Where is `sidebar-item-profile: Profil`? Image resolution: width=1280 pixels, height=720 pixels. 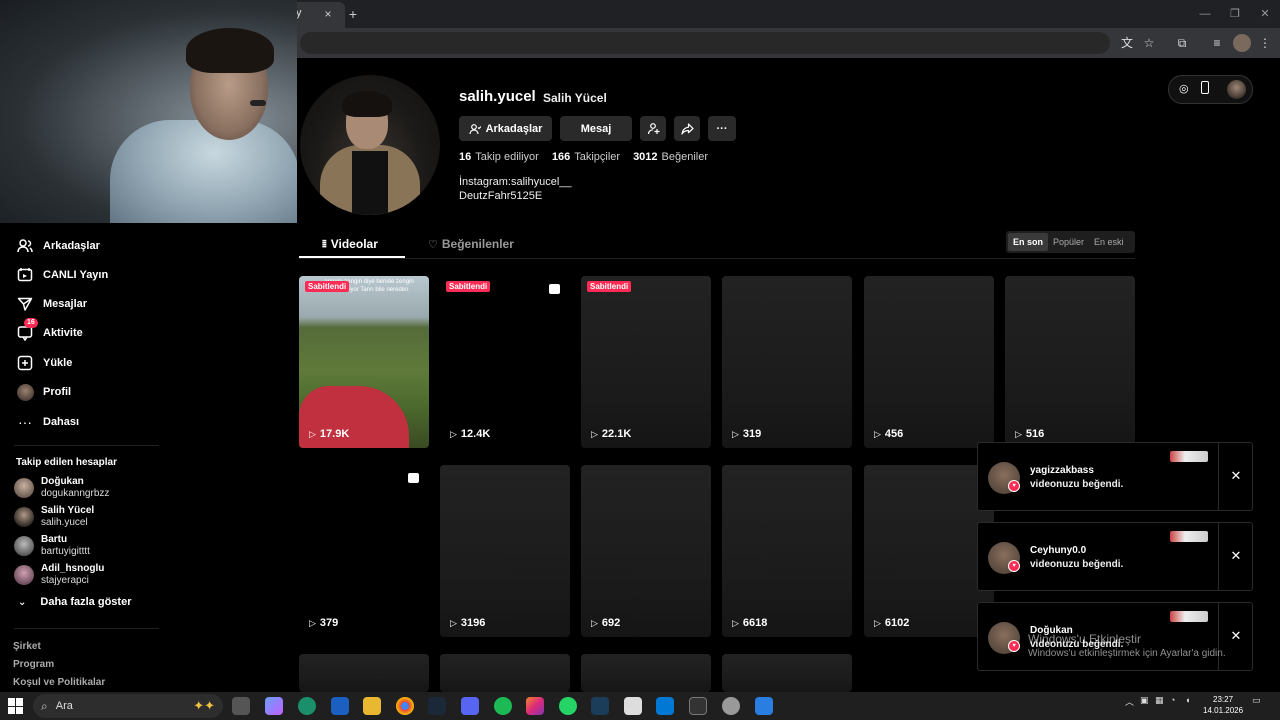
sidebar-item-profile: Profil is located at coordinates (43, 392).